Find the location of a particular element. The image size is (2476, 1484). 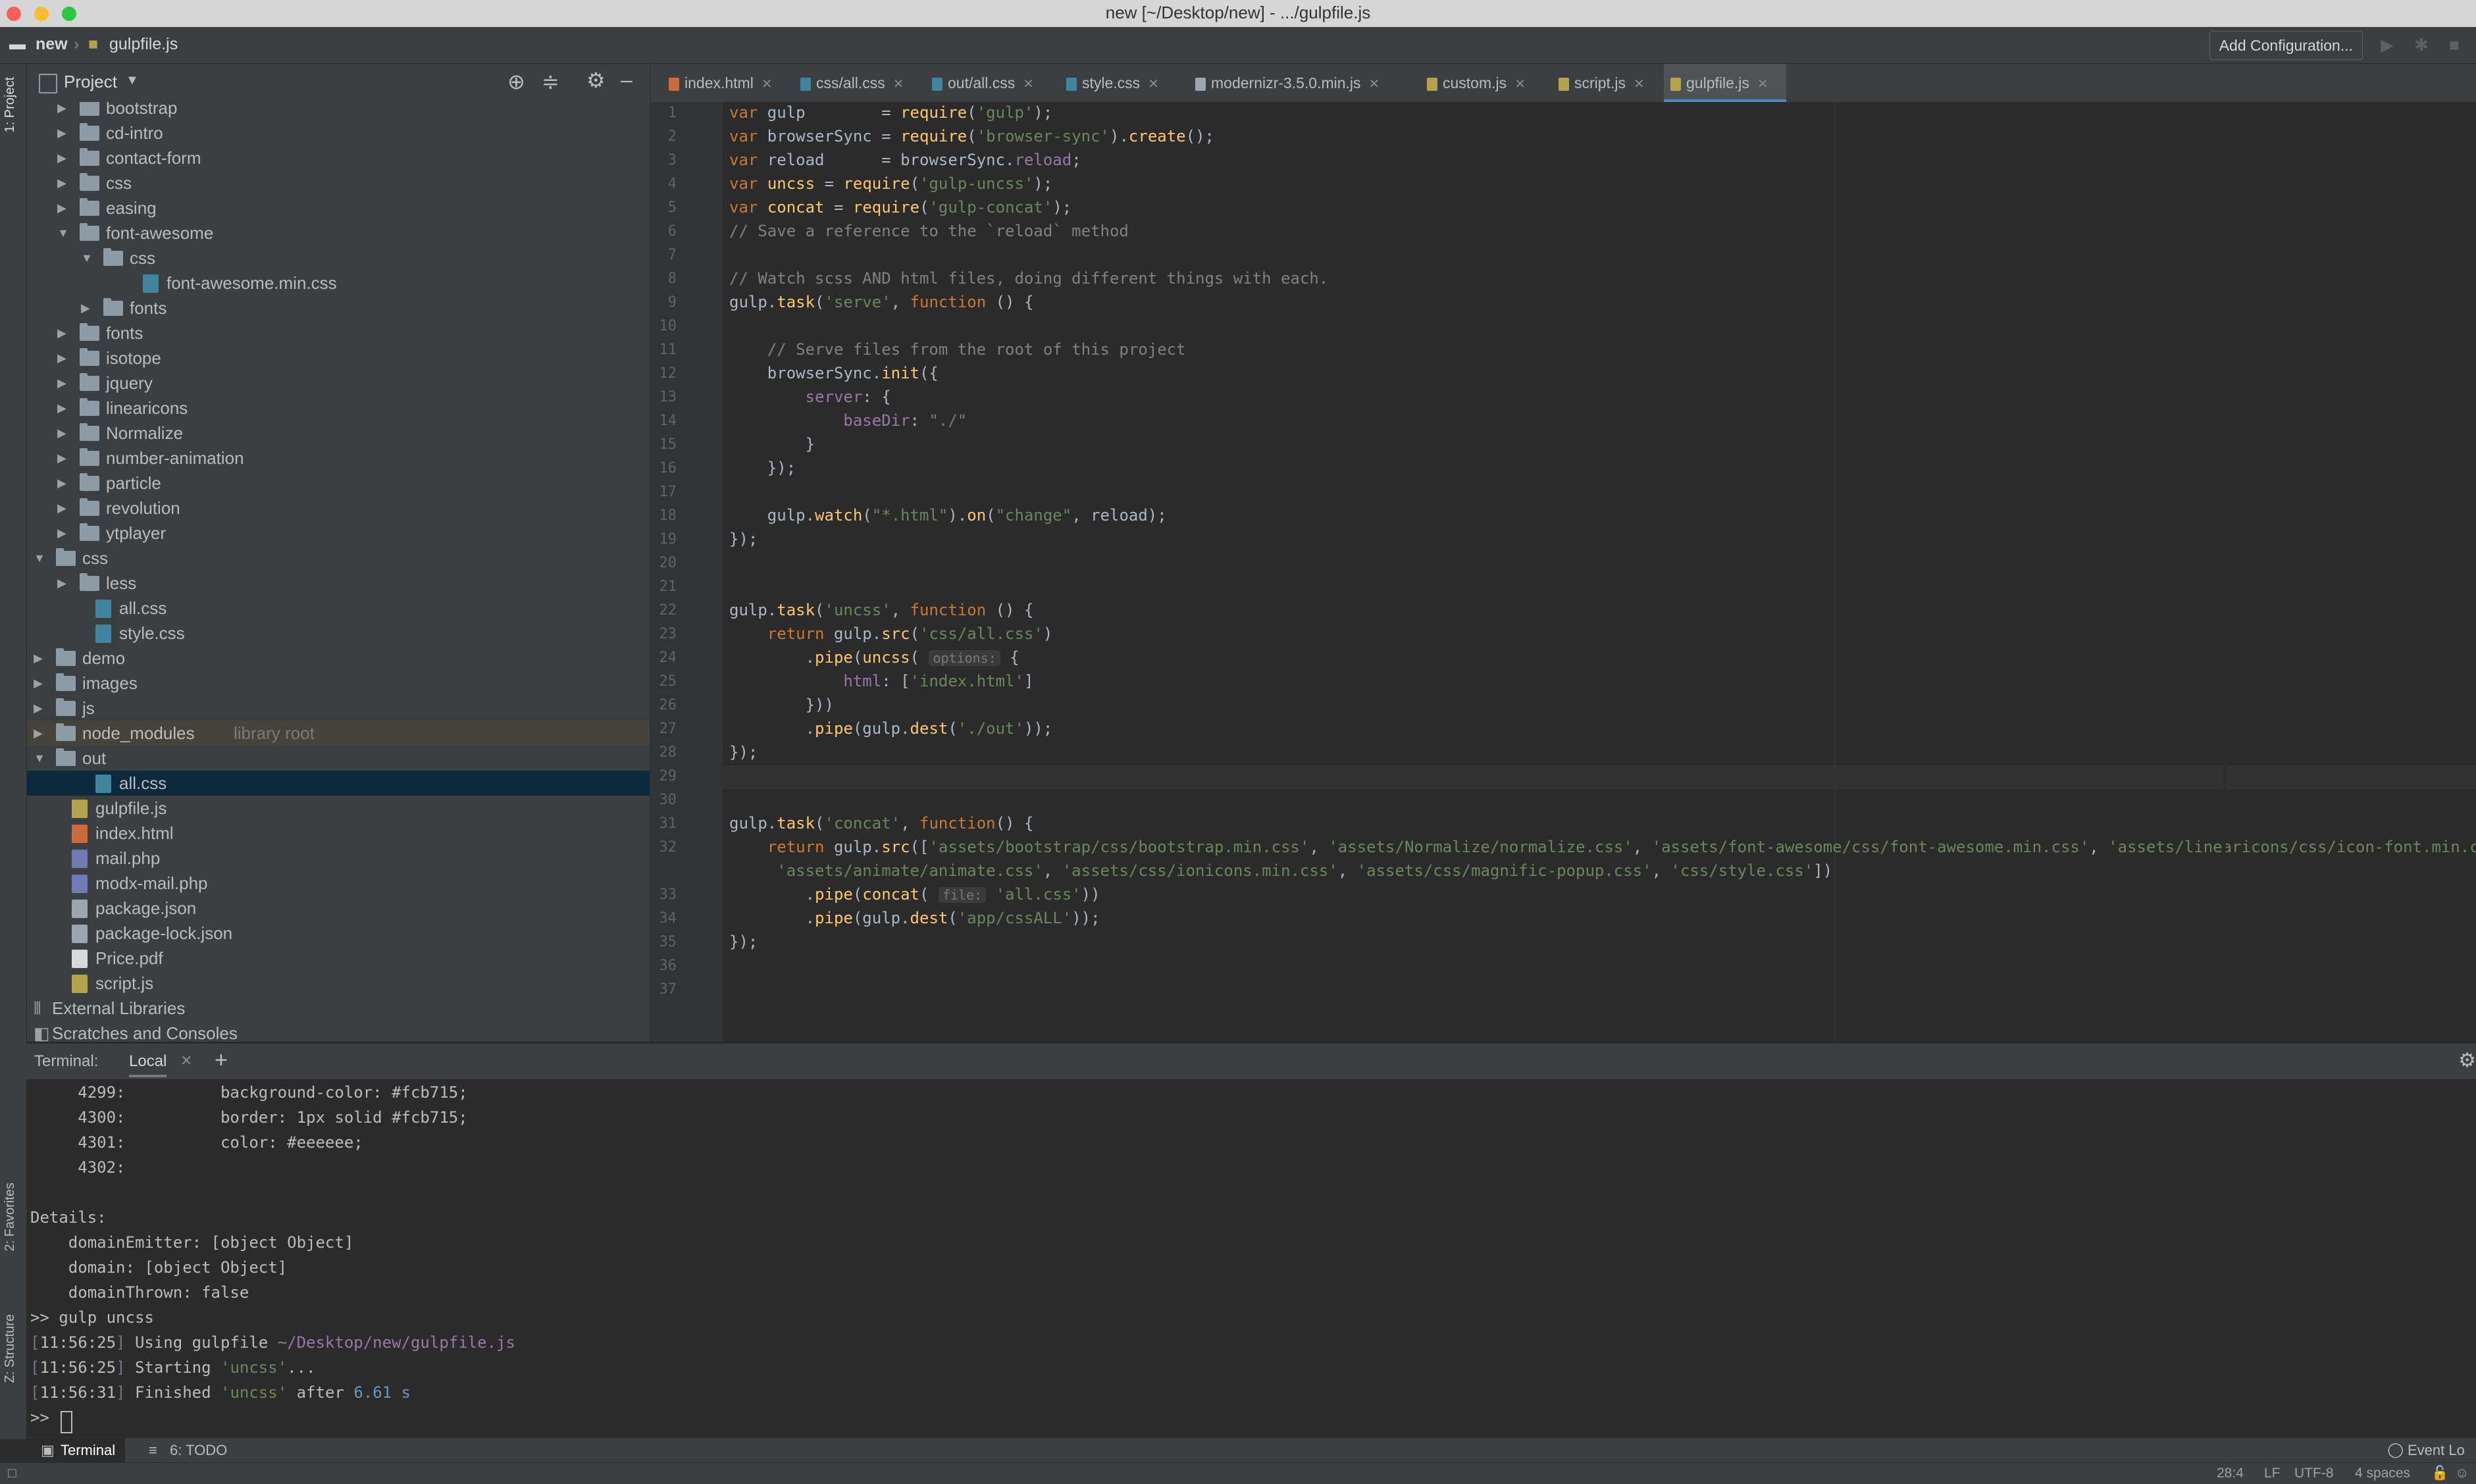

tree-row: index.html is located at coordinates (339, 833).